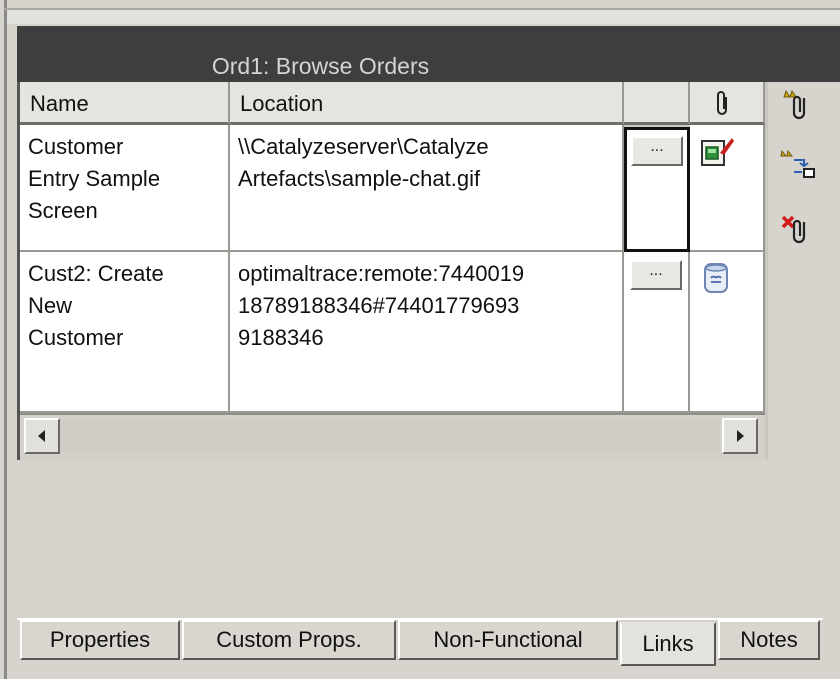 The image size is (840, 679). Describe the element at coordinates (668, 644) in the screenshot. I see `tab-links: Links` at that location.